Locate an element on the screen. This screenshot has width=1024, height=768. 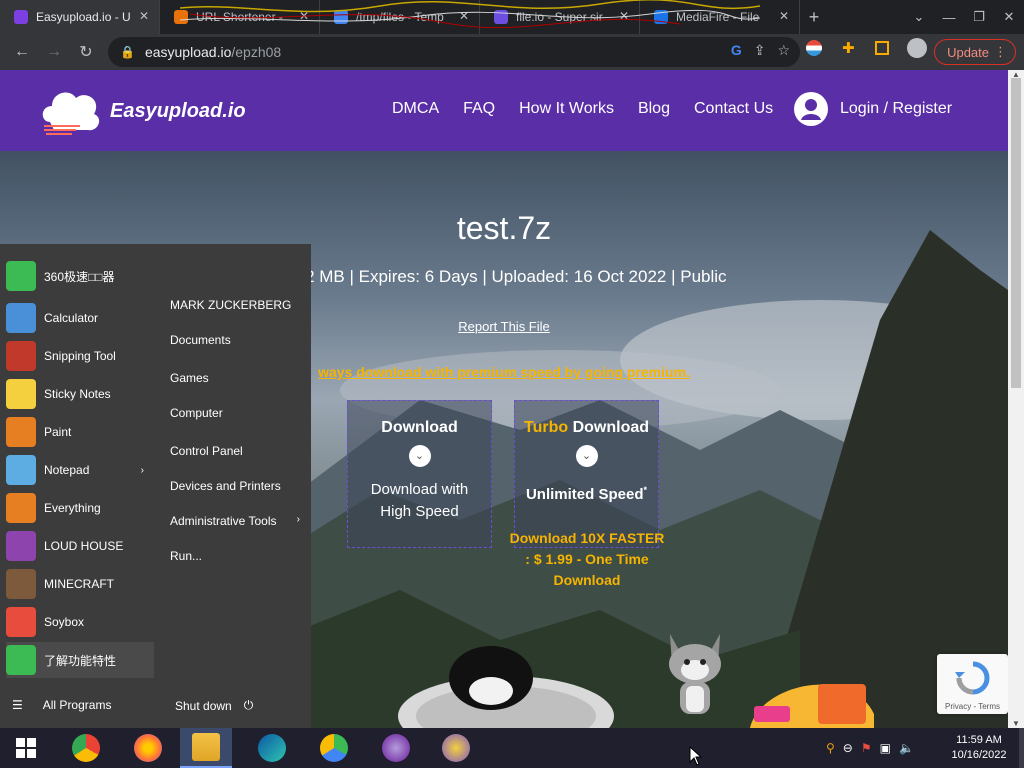
reload-button: ↻ is located at coordinates (86, 52).